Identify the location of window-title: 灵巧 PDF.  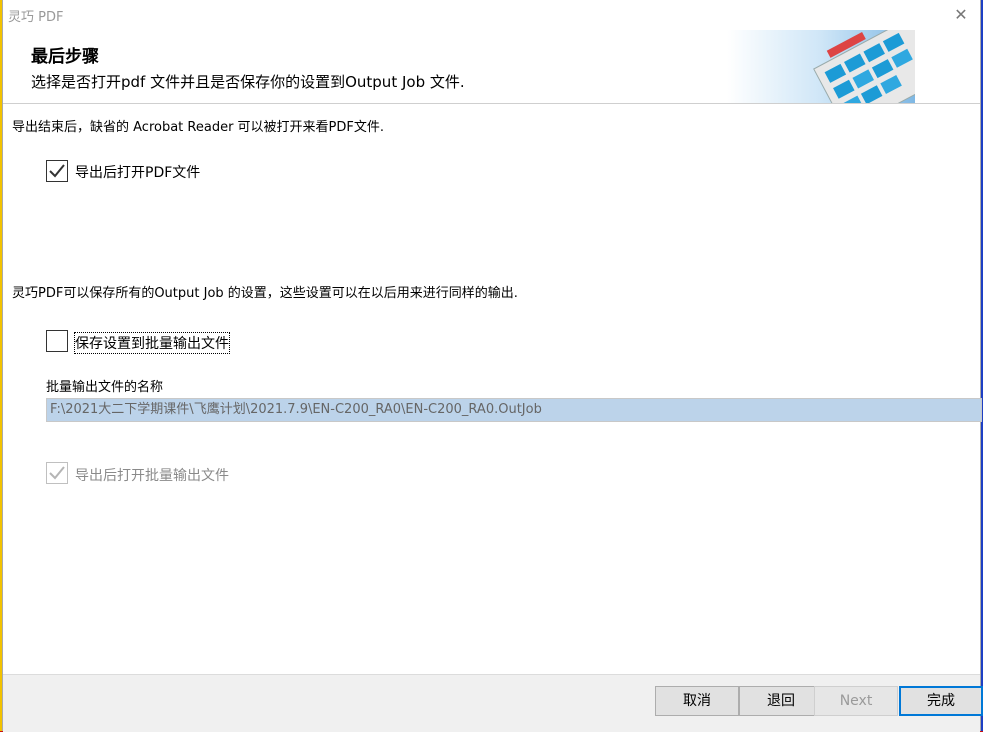
(36, 17).